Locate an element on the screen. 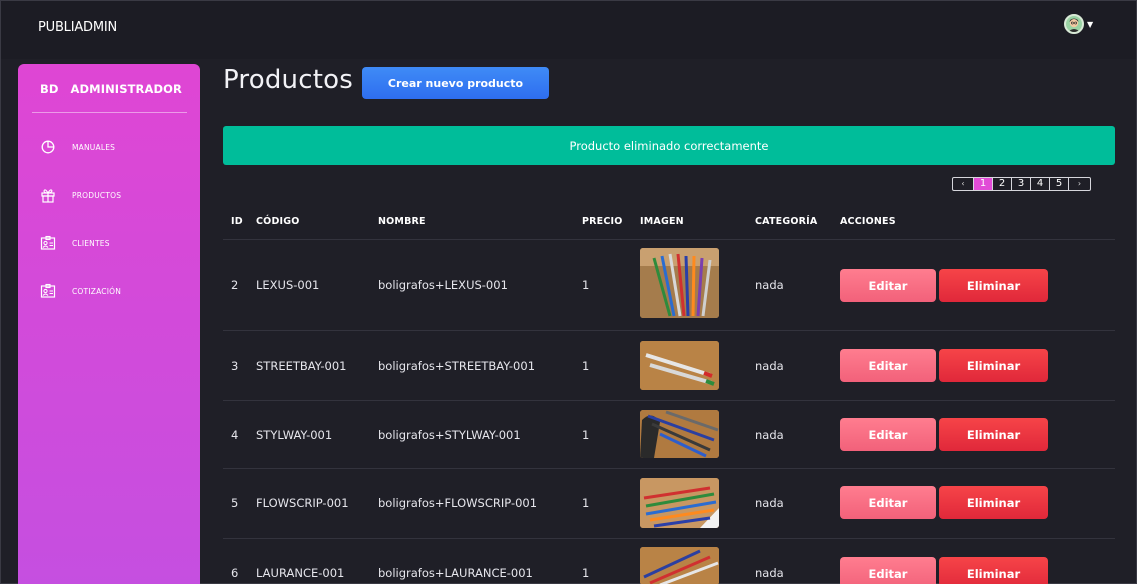 The image size is (1137, 584). cell-codigo: STREETBAY-001 is located at coordinates (301, 366).